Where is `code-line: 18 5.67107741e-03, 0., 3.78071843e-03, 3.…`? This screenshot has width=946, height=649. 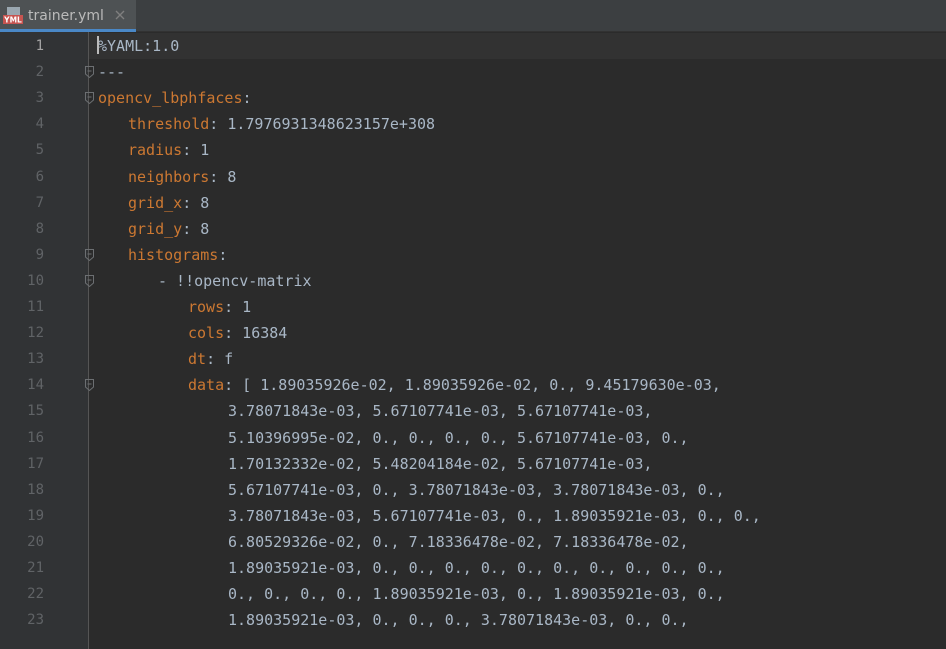 code-line: 18 5.67107741e-03, 0., 3.78071843e-03, 3.… is located at coordinates (473, 490).